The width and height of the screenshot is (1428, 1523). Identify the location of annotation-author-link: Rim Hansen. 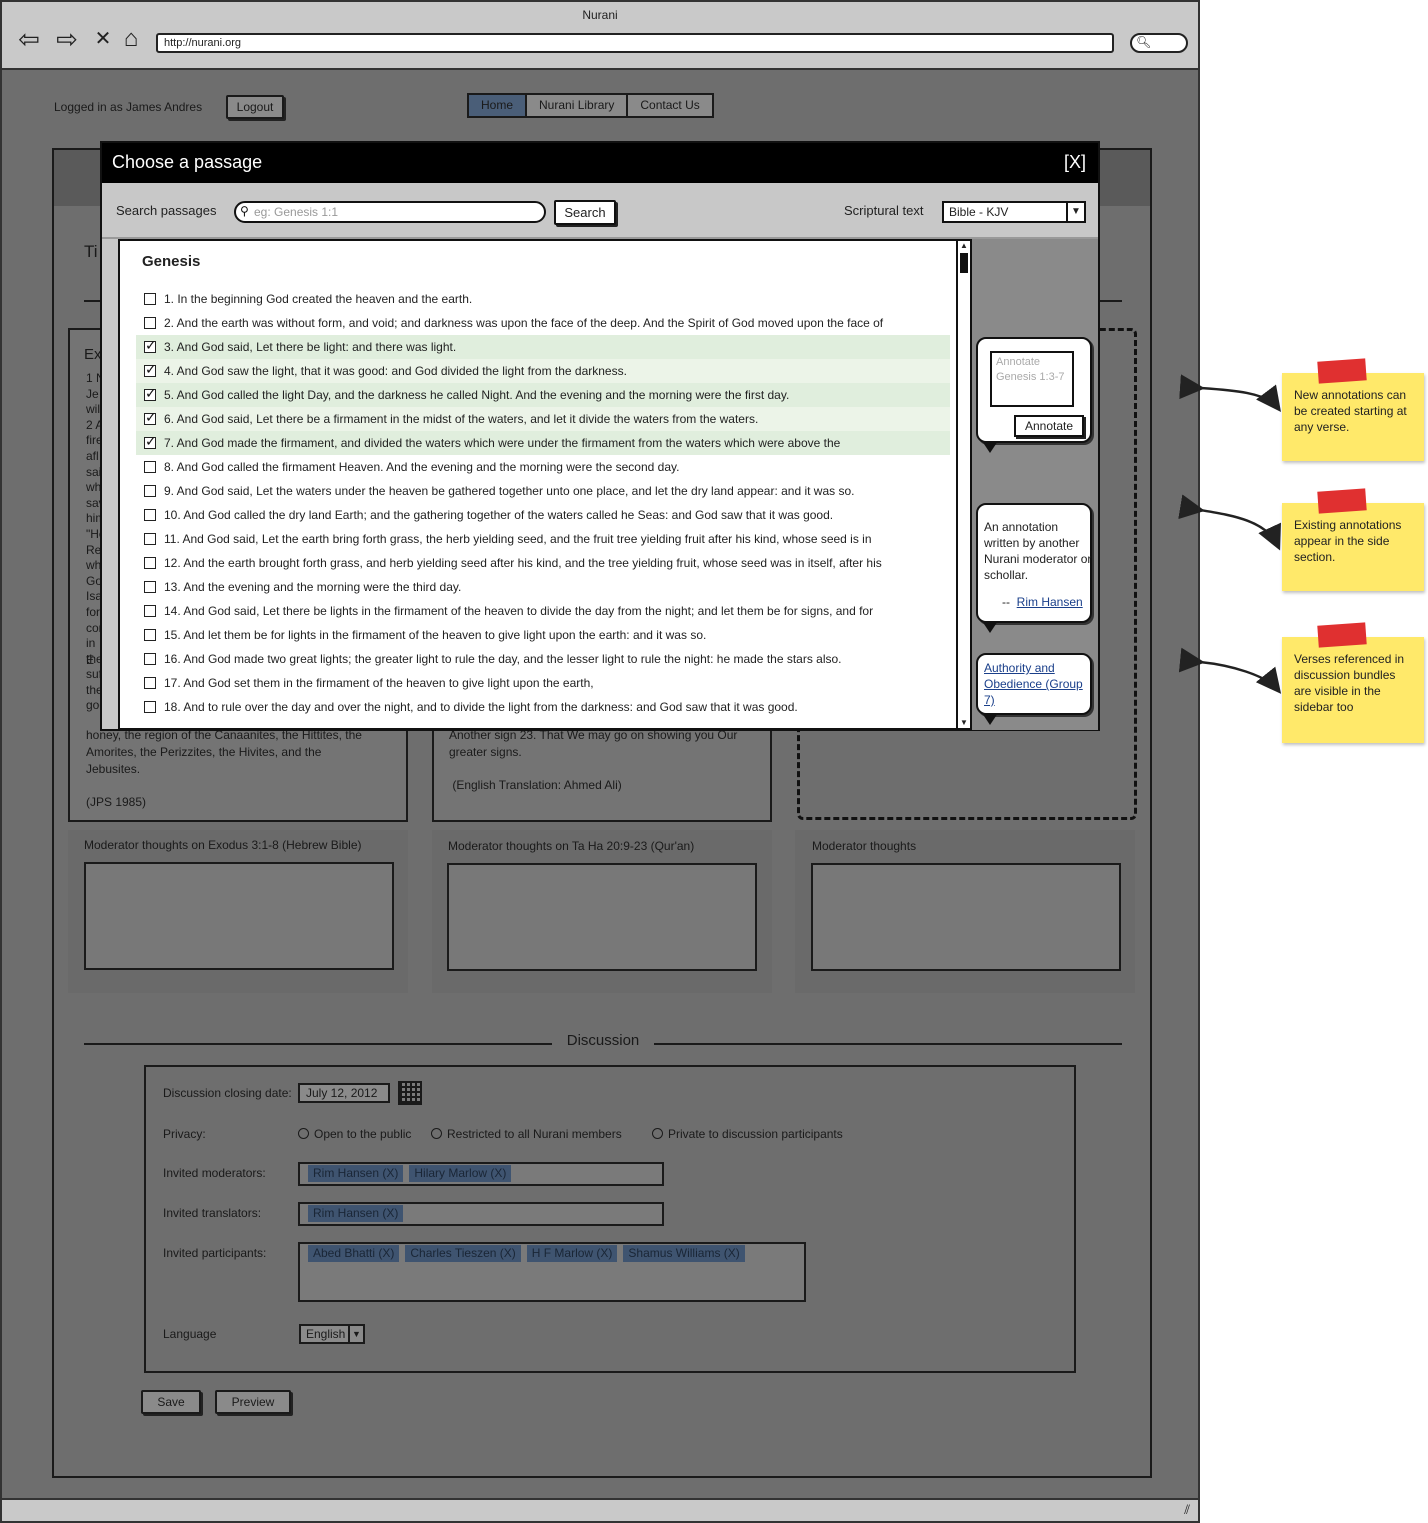
(1050, 602).